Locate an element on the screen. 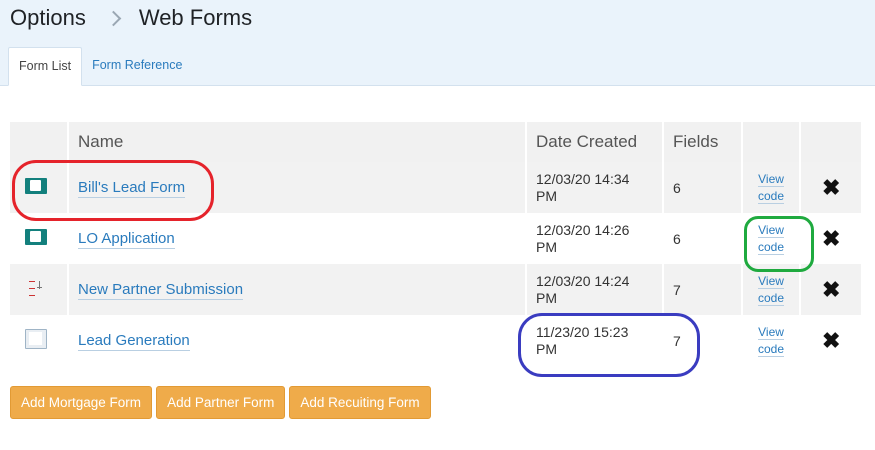  column-header-delete is located at coordinates (831, 142).